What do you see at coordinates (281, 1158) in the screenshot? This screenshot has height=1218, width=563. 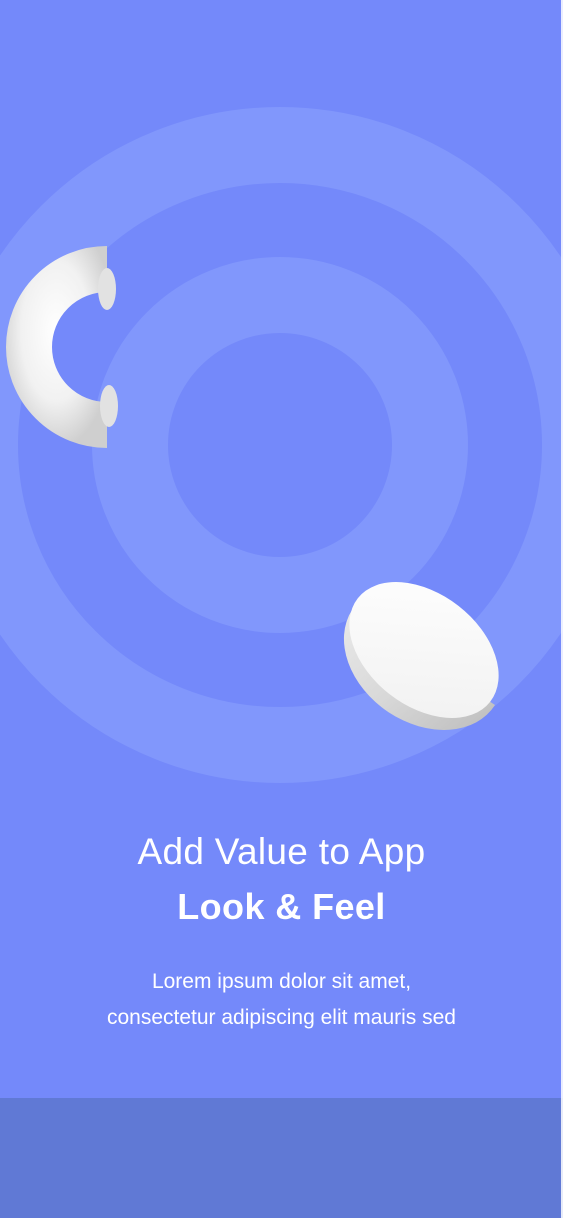 I see `bottom-bar` at bounding box center [281, 1158].